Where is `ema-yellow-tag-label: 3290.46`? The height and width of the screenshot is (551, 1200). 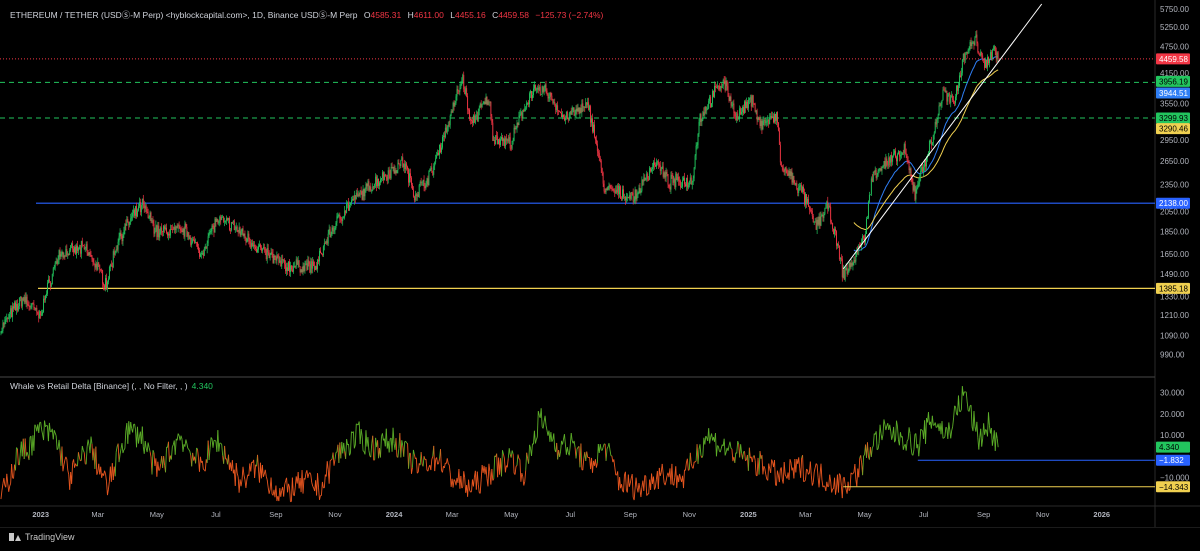
ema-yellow-tag-label: 3290.46 is located at coordinates (1173, 129).